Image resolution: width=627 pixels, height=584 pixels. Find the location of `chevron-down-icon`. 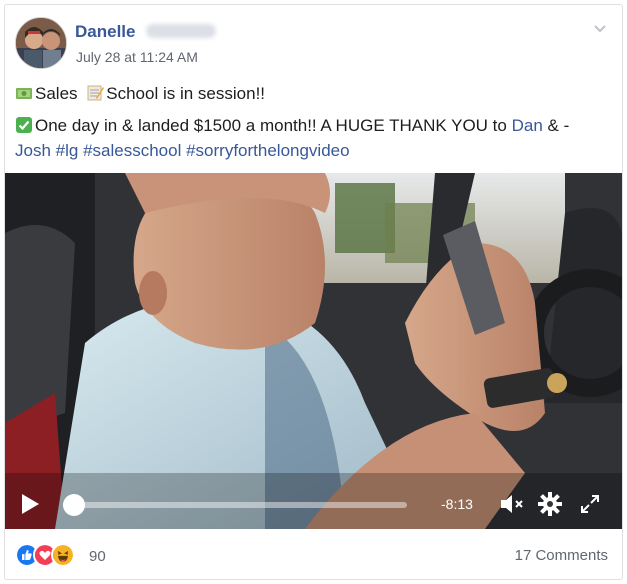

chevron-down-icon is located at coordinates (600, 29).